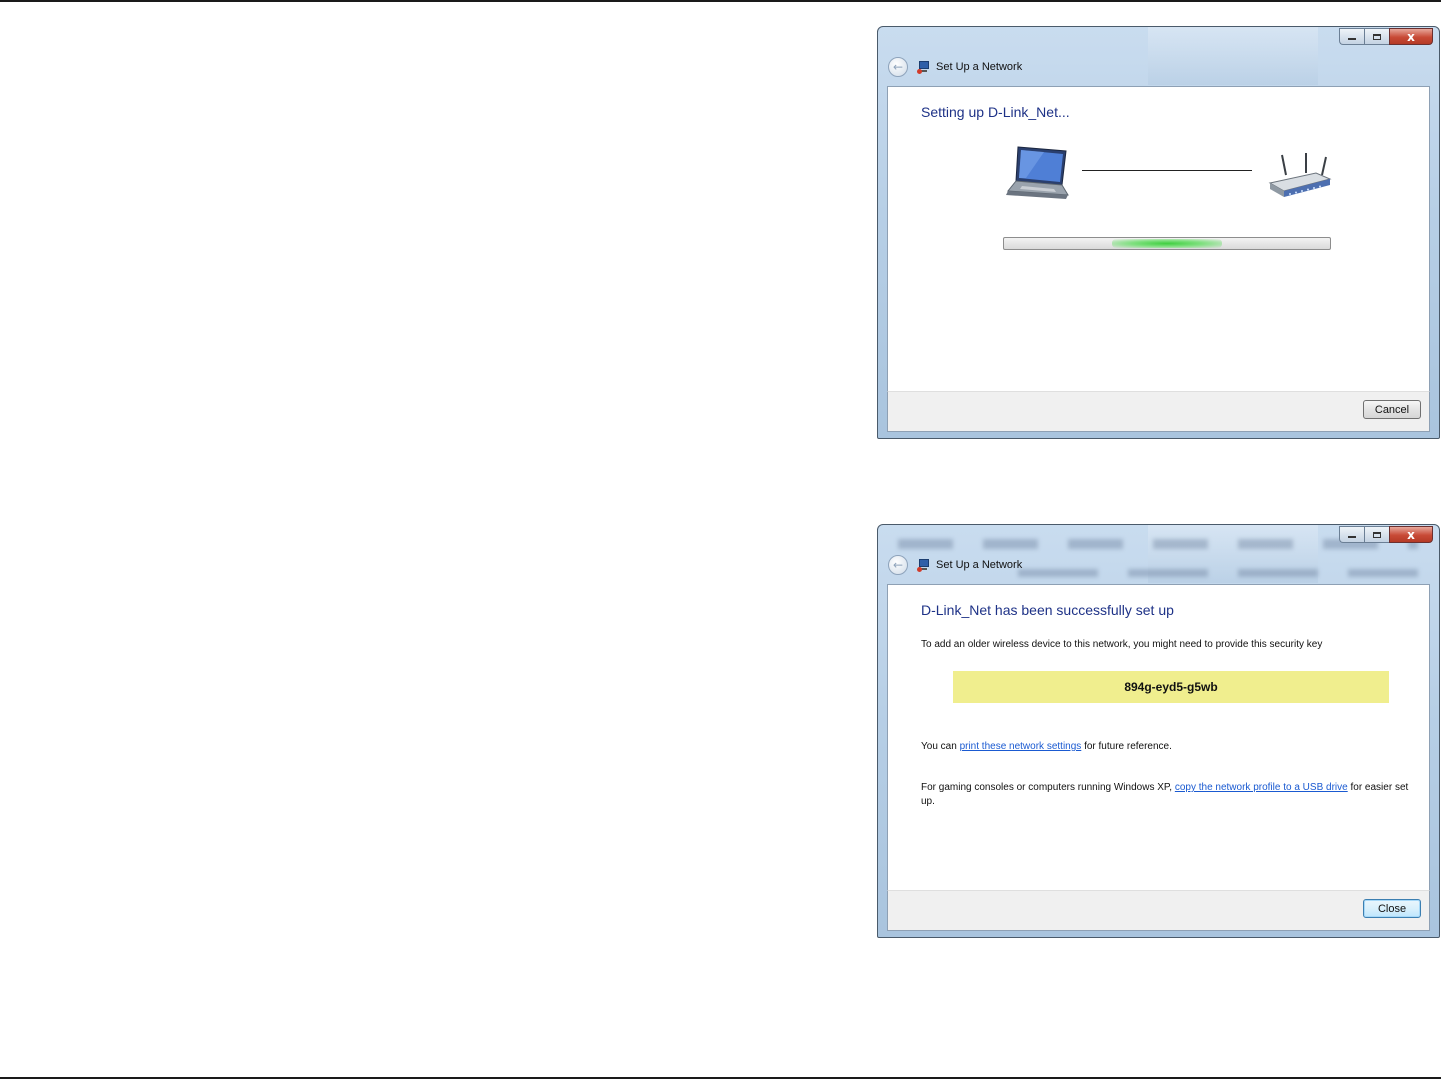 The height and width of the screenshot is (1081, 1441). Describe the element at coordinates (1392, 409) in the screenshot. I see `cancel-button: Cancel` at that location.